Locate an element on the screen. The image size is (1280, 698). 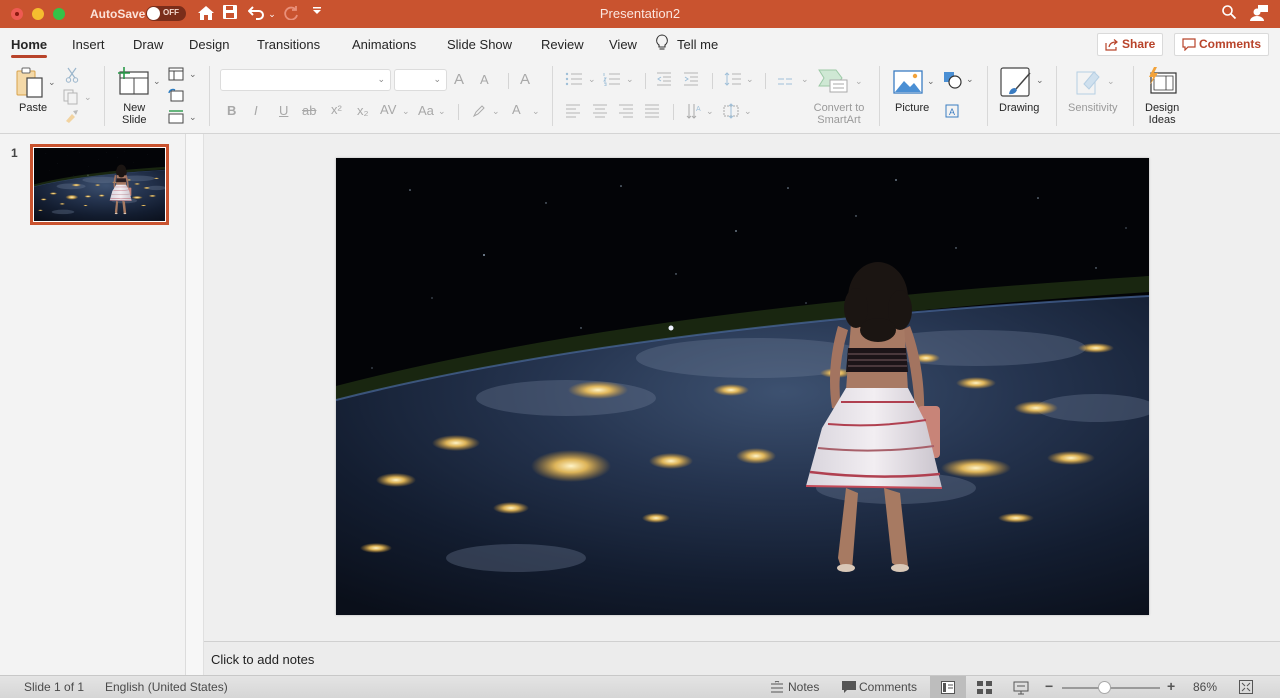
smartart-dropdown-icon: ⌄ is located at coordinates (859, 81).